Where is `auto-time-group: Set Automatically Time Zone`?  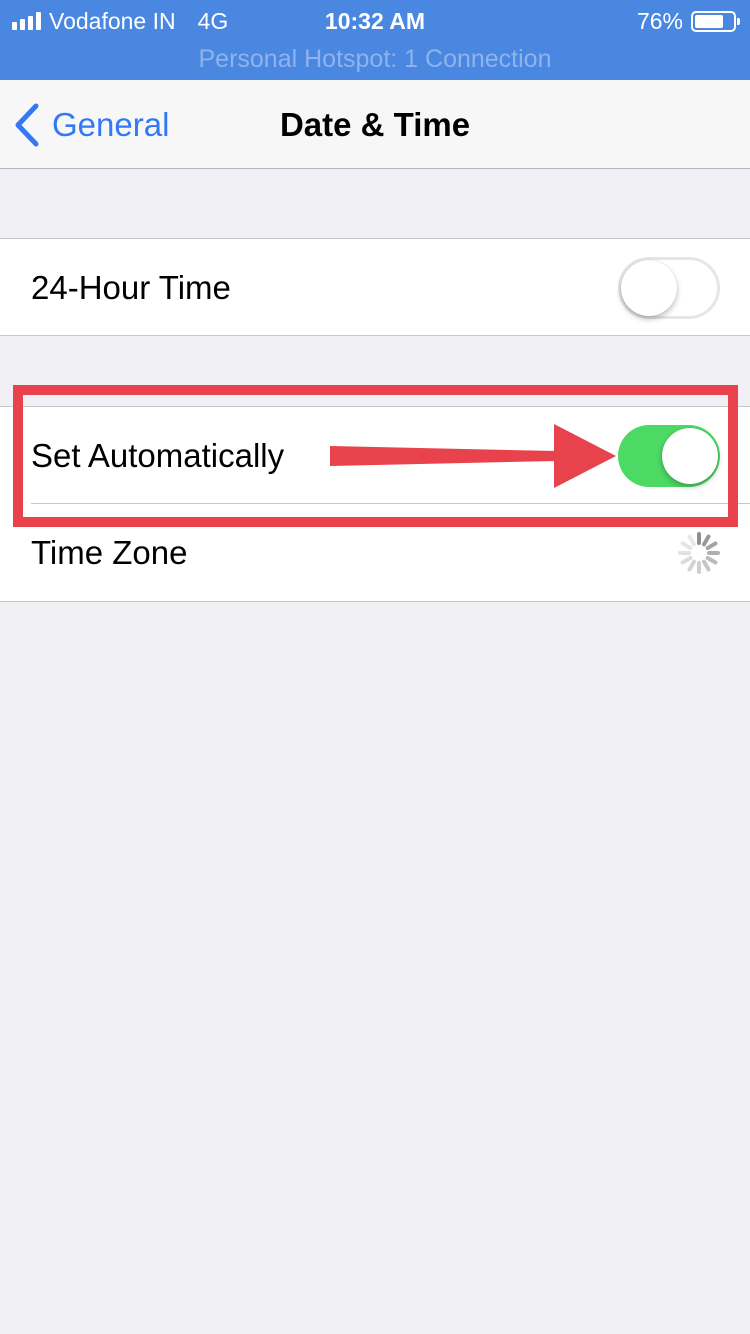 auto-time-group: Set Automatically Time Zone is located at coordinates (375, 504).